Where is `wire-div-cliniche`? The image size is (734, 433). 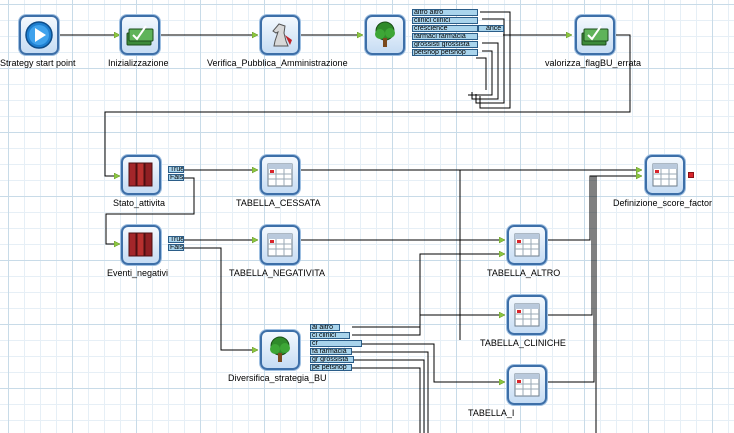 wire-div-cliniche is located at coordinates (428, 325).